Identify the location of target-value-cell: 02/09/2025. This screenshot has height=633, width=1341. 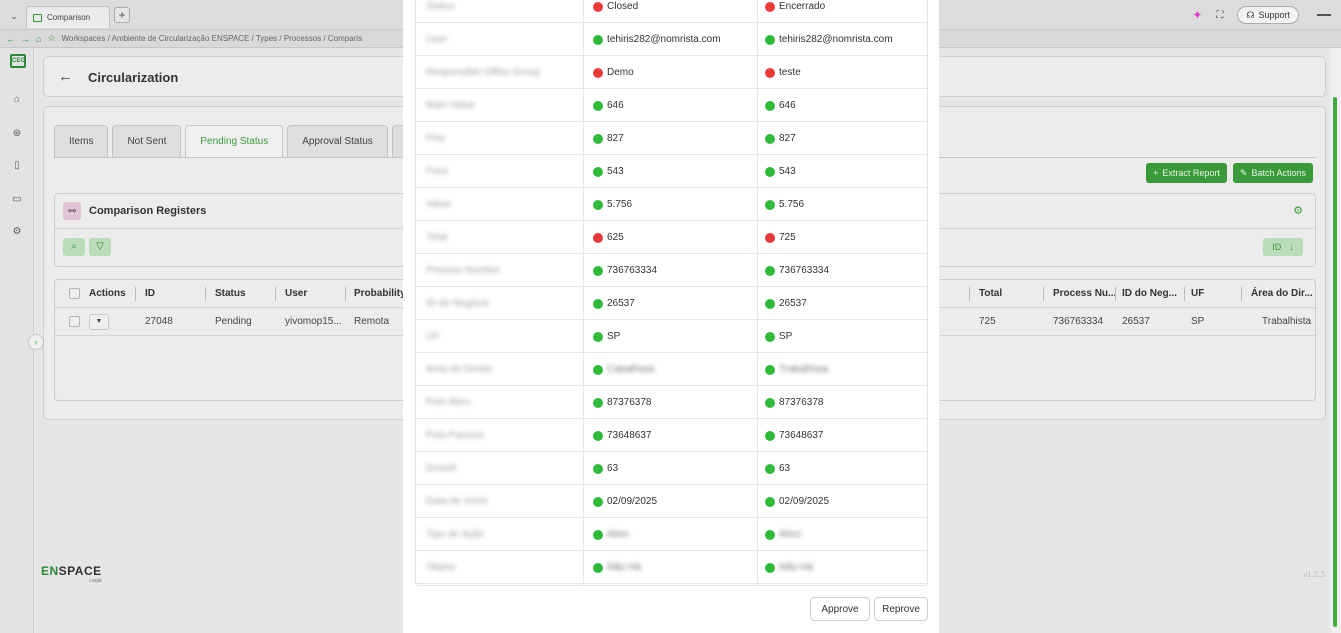
(846, 501).